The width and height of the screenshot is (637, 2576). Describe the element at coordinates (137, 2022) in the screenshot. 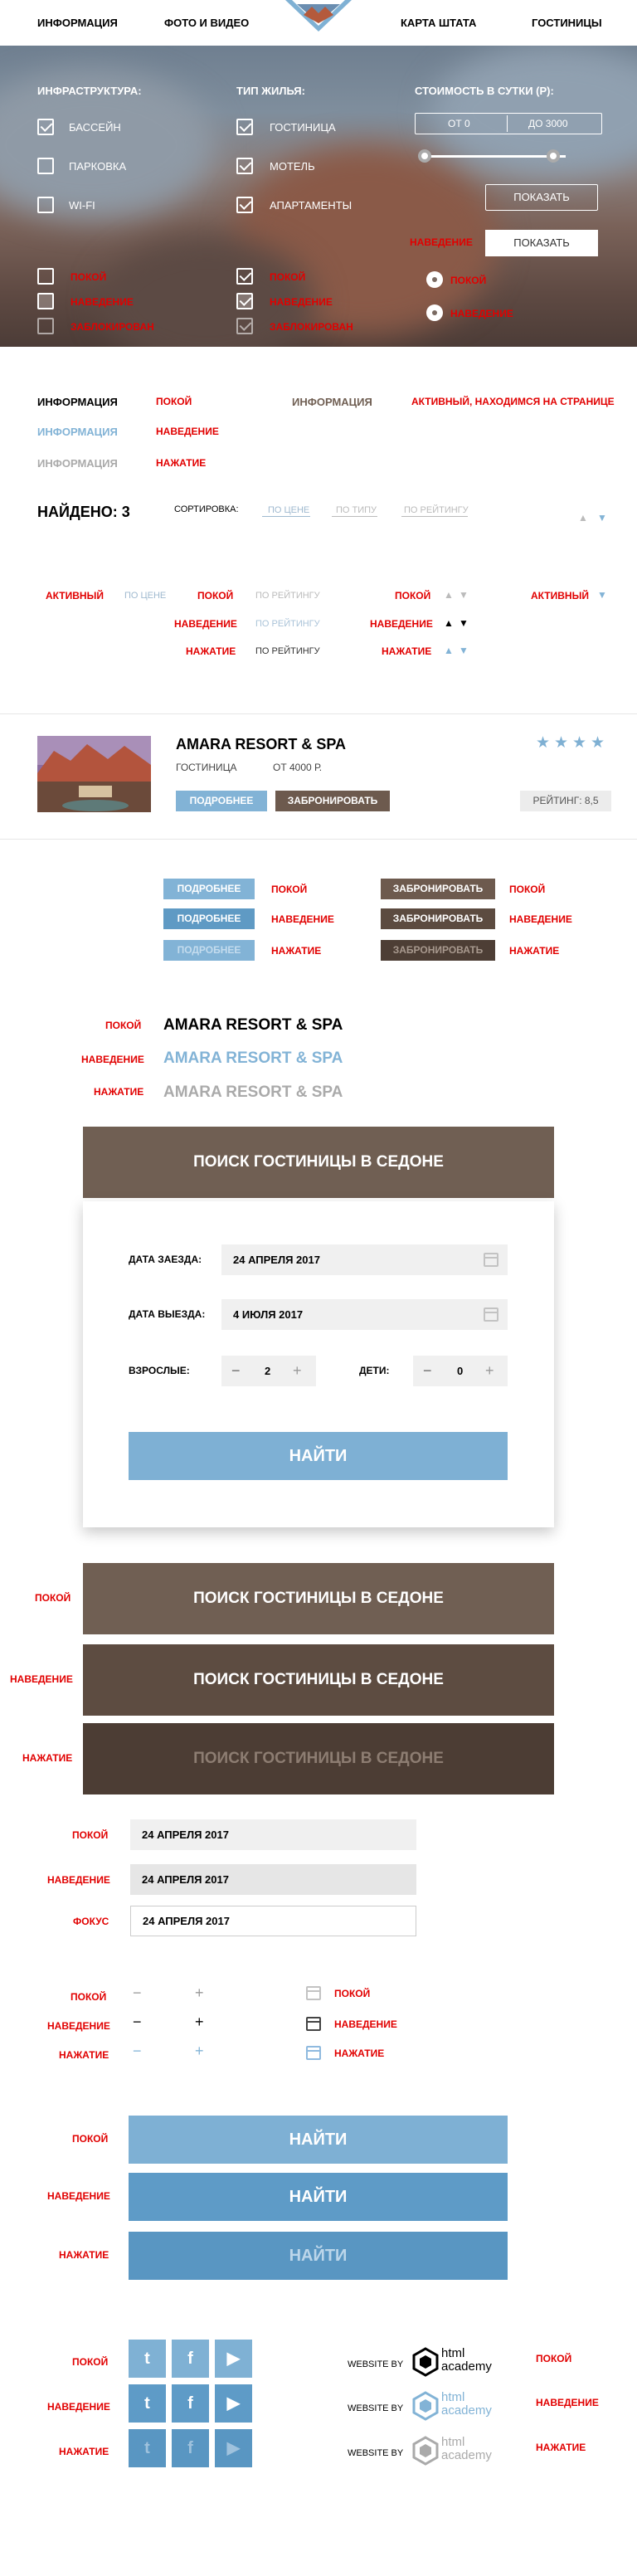

I see `minus-hover-icon: −` at that location.